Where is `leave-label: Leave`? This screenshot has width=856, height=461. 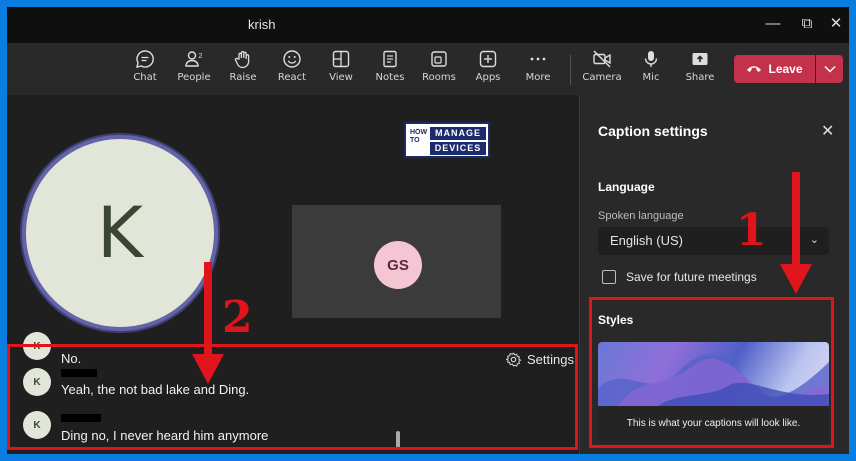 leave-label: Leave is located at coordinates (785, 69).